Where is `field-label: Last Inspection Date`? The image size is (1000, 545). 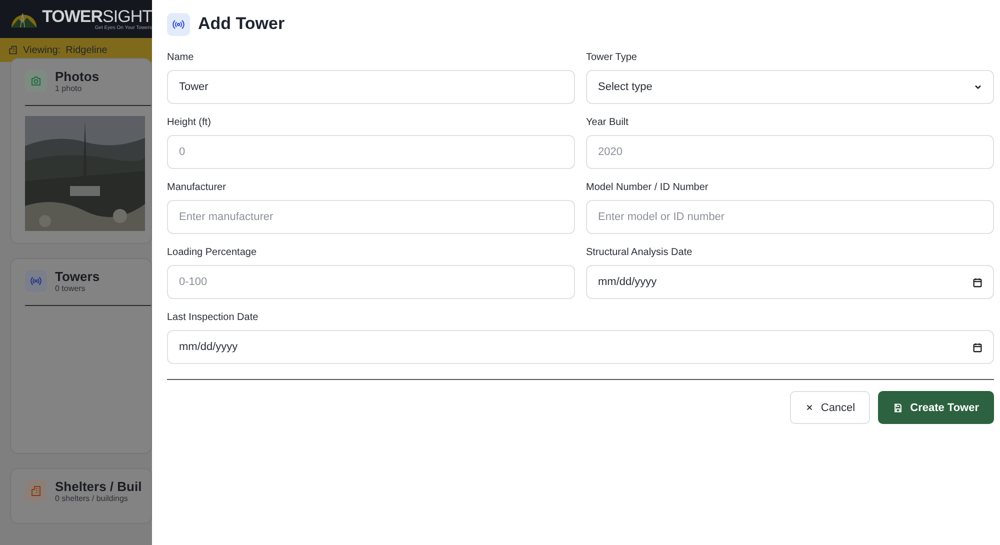 field-label: Last Inspection Date is located at coordinates (213, 318).